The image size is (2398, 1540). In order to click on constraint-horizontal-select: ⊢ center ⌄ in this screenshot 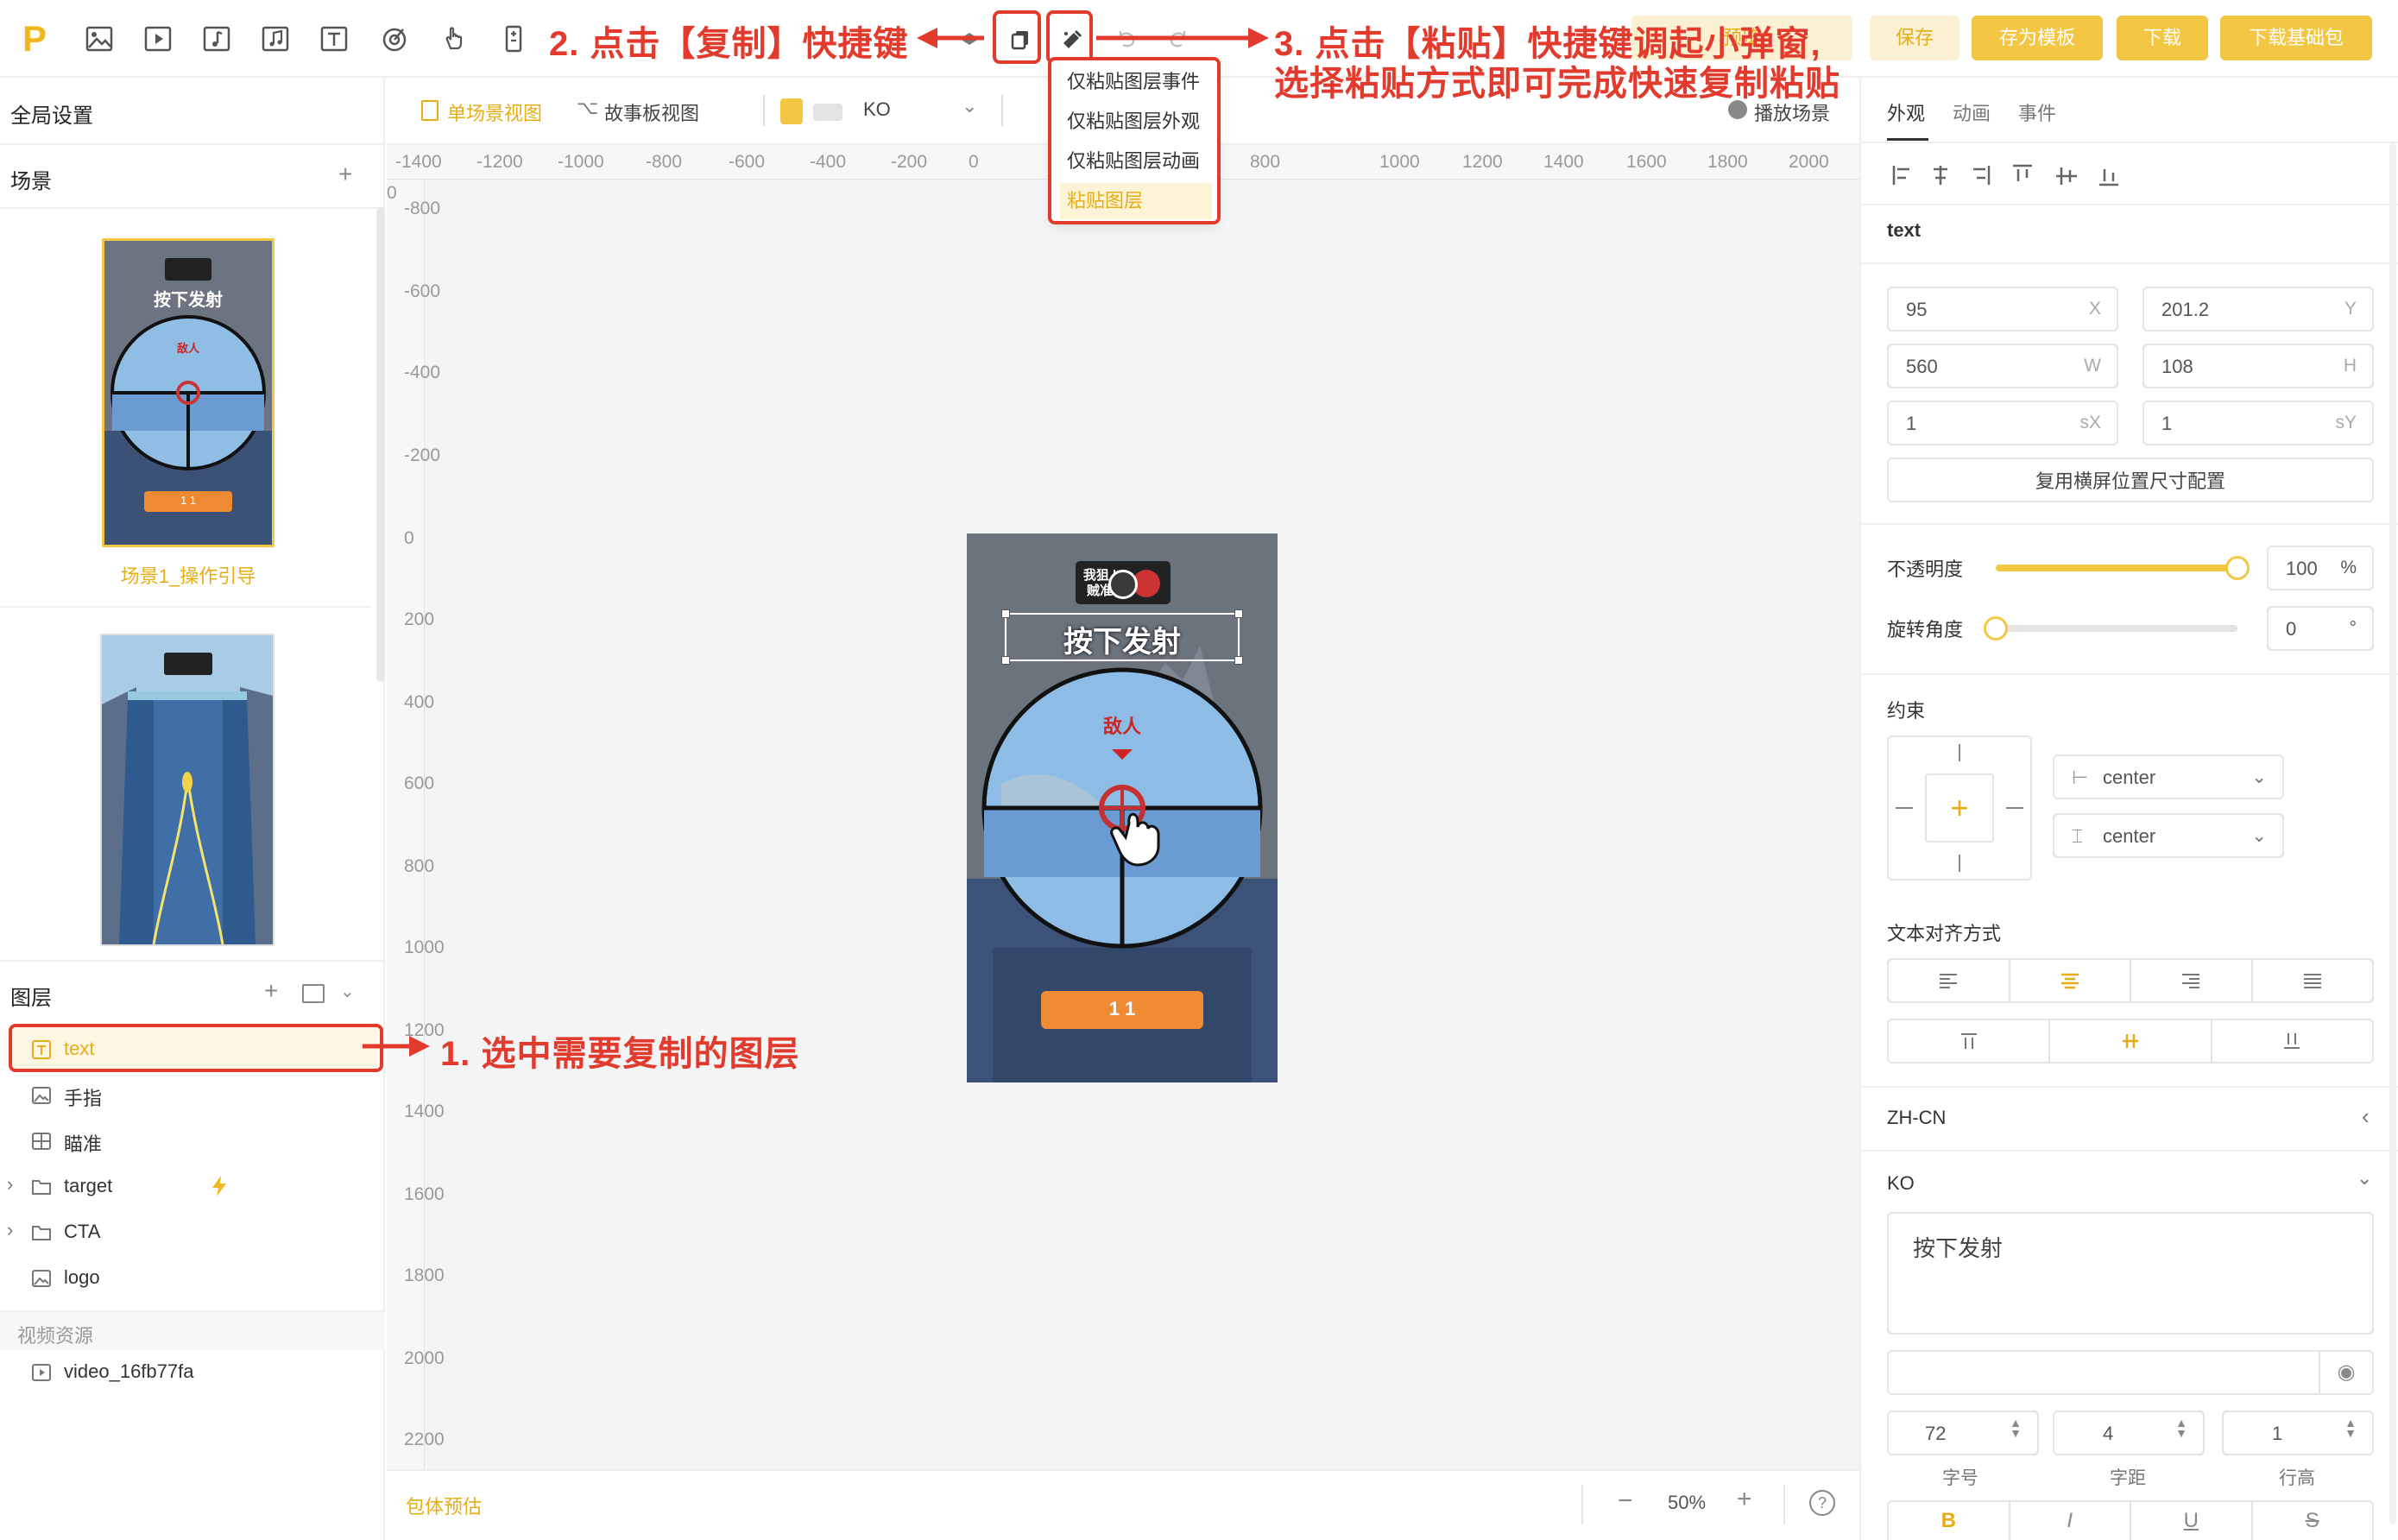, I will do `click(2168, 776)`.